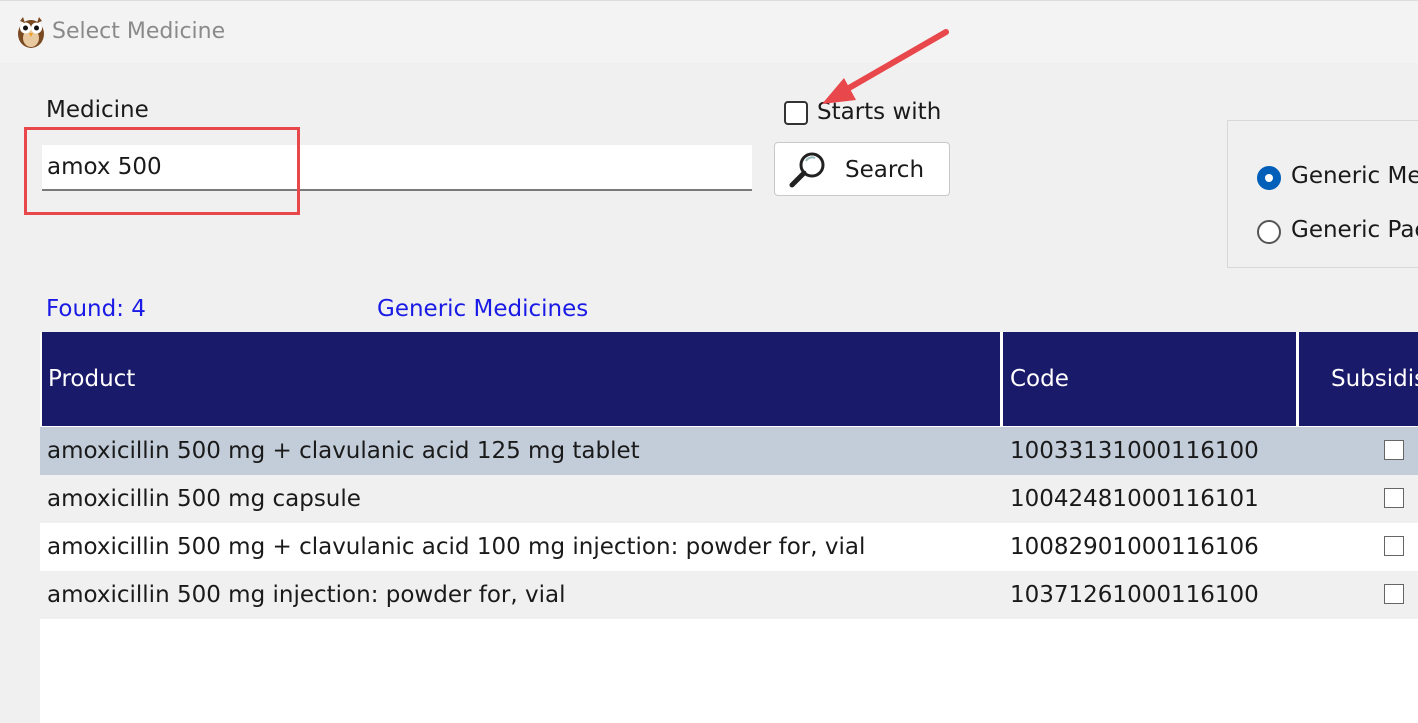  I want to click on medicine-search-input, so click(397, 168).